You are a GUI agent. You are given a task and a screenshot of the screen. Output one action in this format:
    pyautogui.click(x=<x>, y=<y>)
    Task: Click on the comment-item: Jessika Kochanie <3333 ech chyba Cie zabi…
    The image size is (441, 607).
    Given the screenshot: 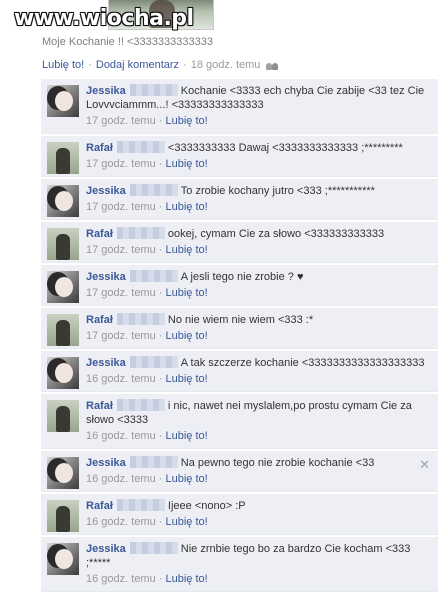 What is the action you would take?
    pyautogui.click(x=239, y=106)
    